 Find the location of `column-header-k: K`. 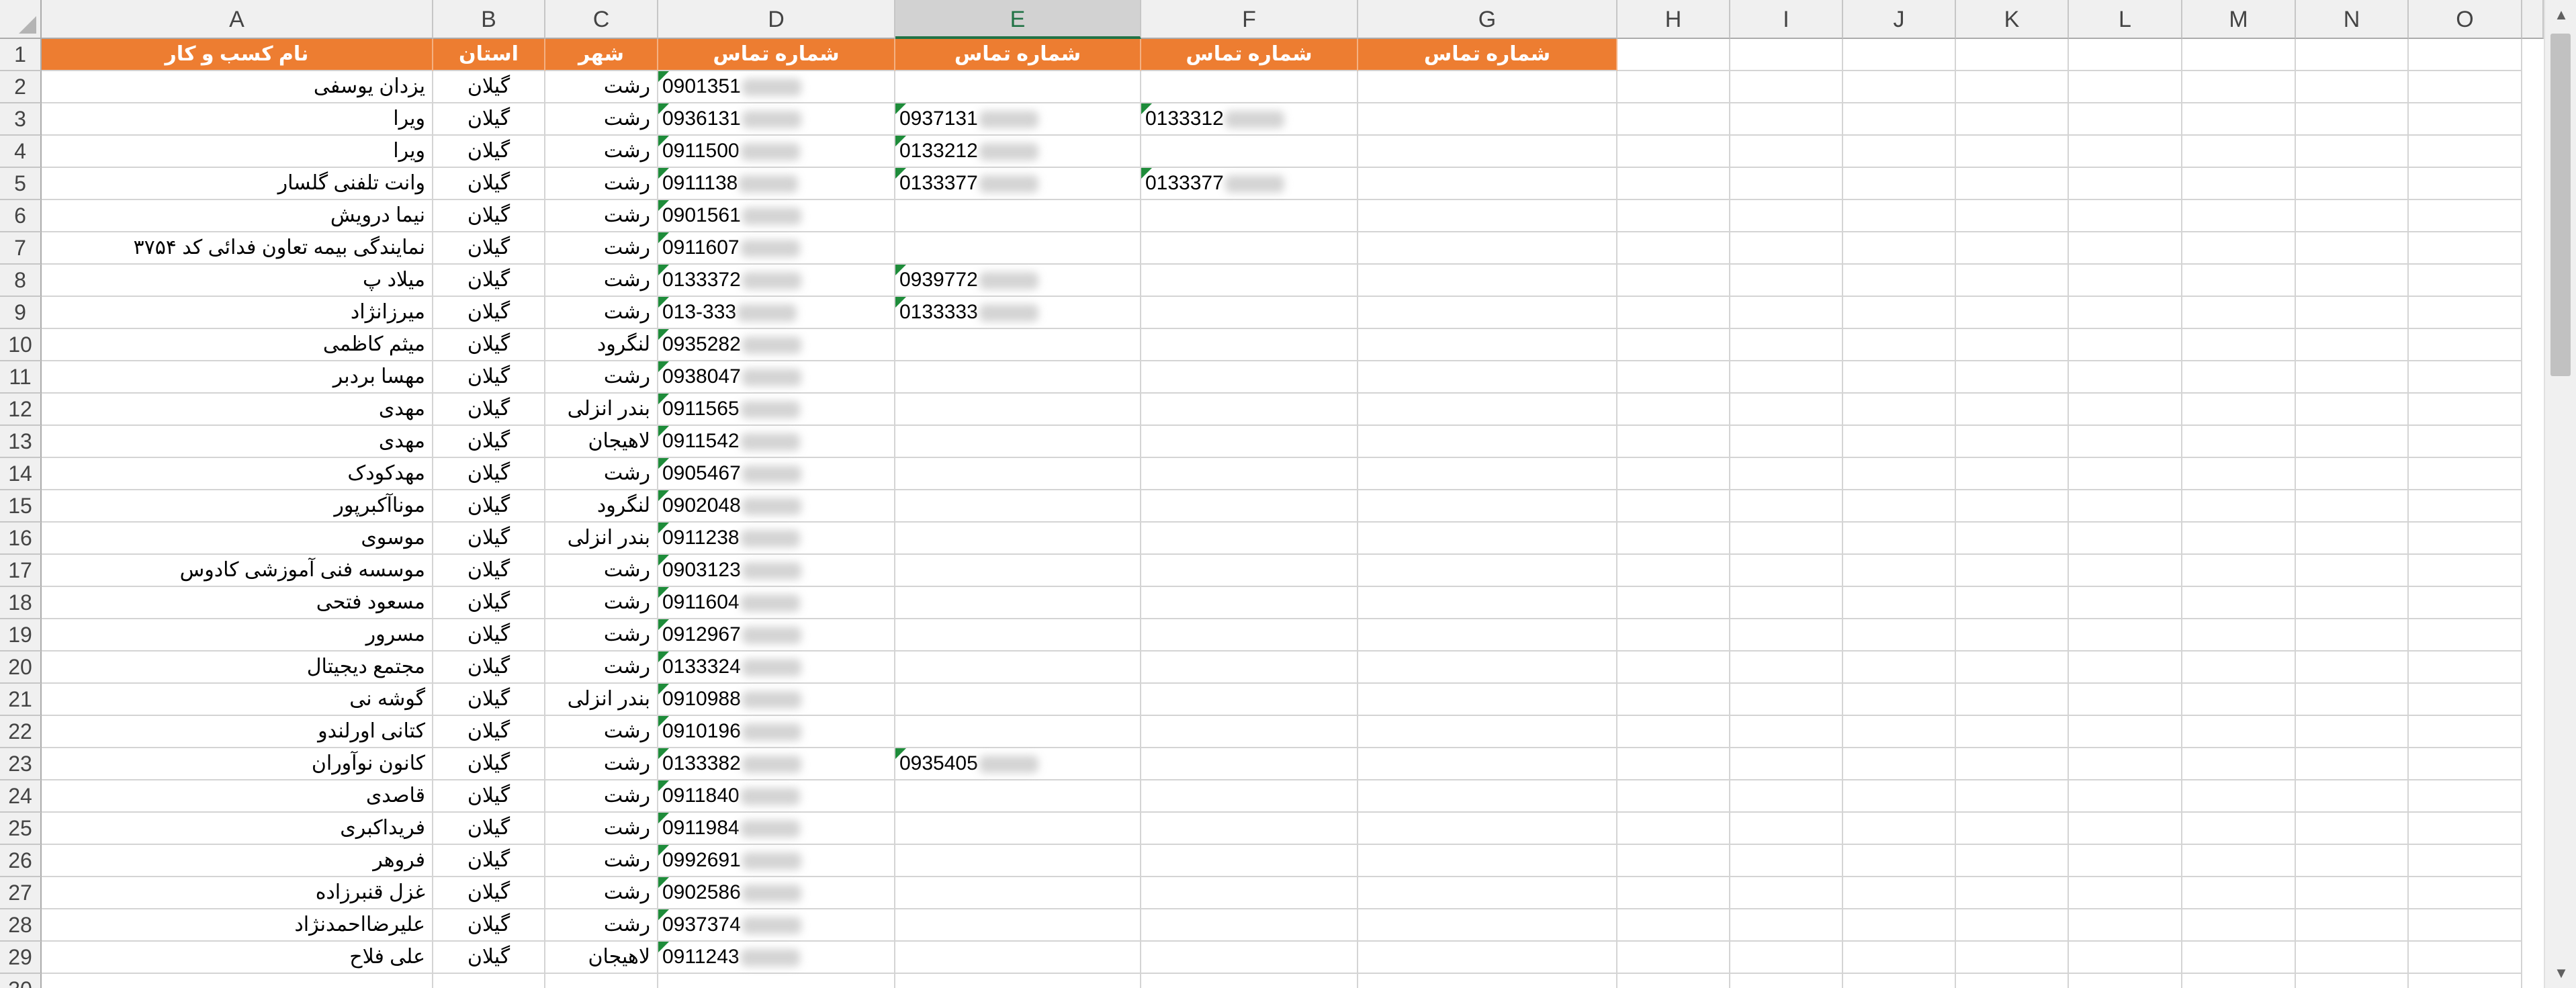

column-header-k: K is located at coordinates (2013, 19).